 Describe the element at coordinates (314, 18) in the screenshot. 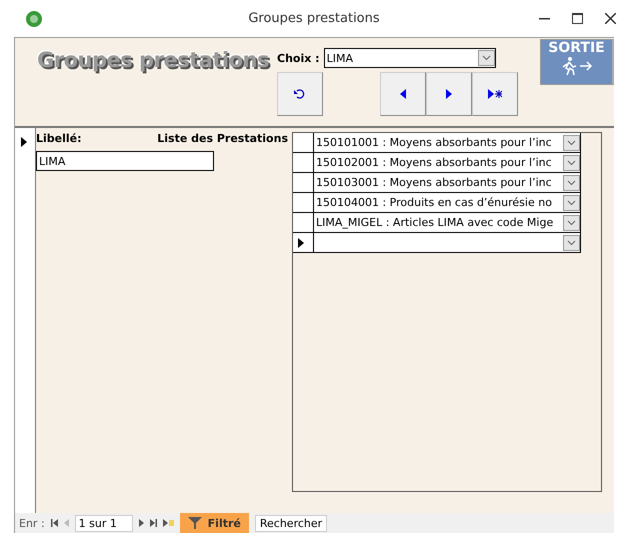

I see `window-title: Groupes prestations` at that location.